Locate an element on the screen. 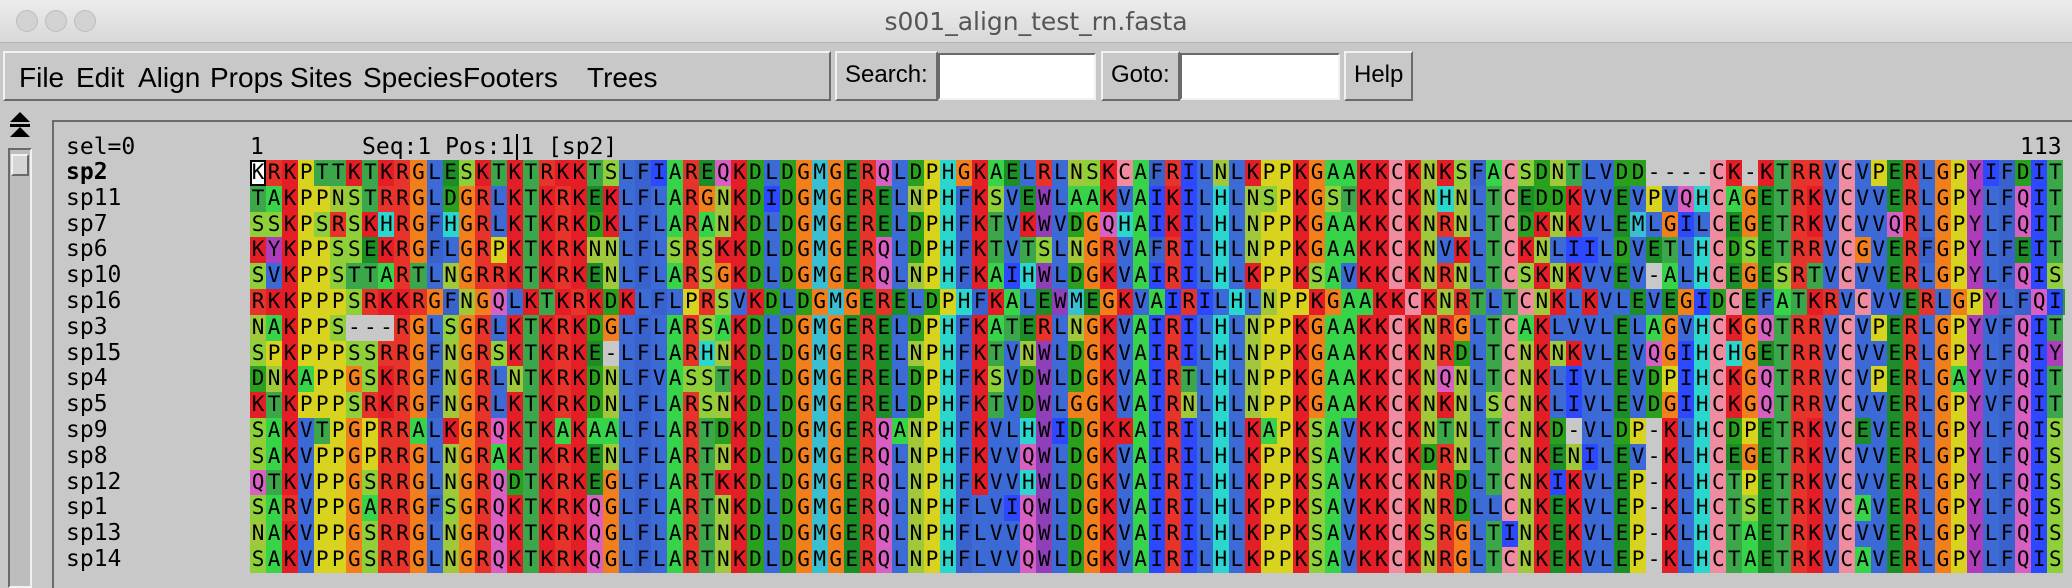  residue-cell: Y is located at coordinates (1975, 276).